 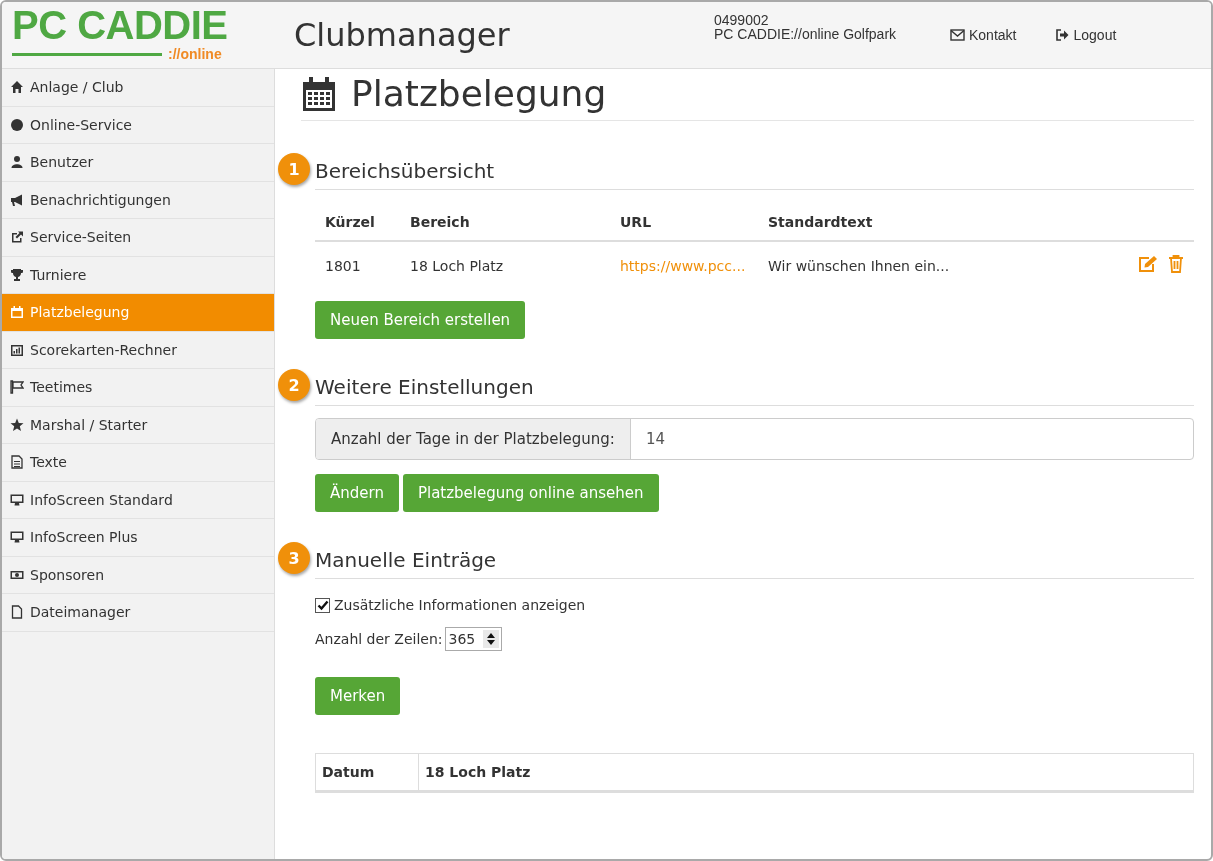 What do you see at coordinates (806, 772) in the screenshot?
I see `column-header: 18 Loch Platz` at bounding box center [806, 772].